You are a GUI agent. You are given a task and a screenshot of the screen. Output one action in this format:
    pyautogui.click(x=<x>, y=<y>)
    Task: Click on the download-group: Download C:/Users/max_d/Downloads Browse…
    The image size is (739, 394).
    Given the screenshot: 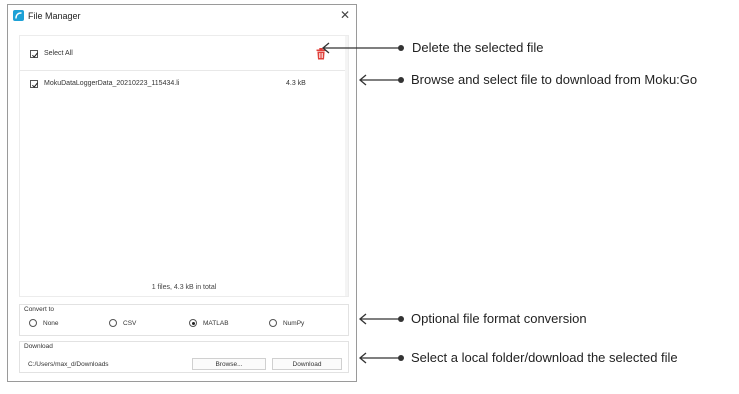 What is the action you would take?
    pyautogui.click(x=184, y=357)
    